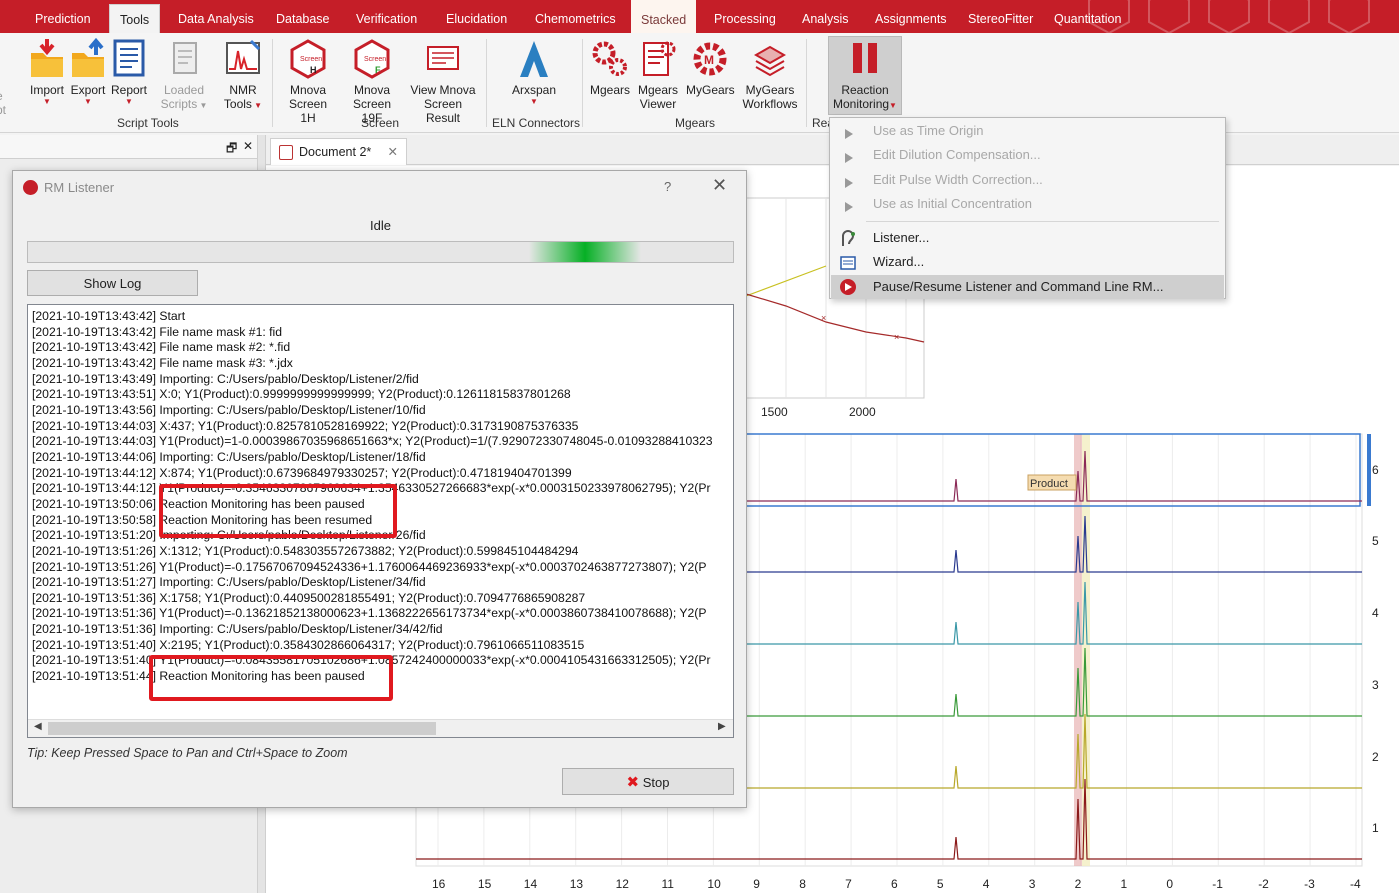 This screenshot has width=1399, height=893. Describe the element at coordinates (231, 149) in the screenshot. I see `pin-icon: 🗗` at that location.